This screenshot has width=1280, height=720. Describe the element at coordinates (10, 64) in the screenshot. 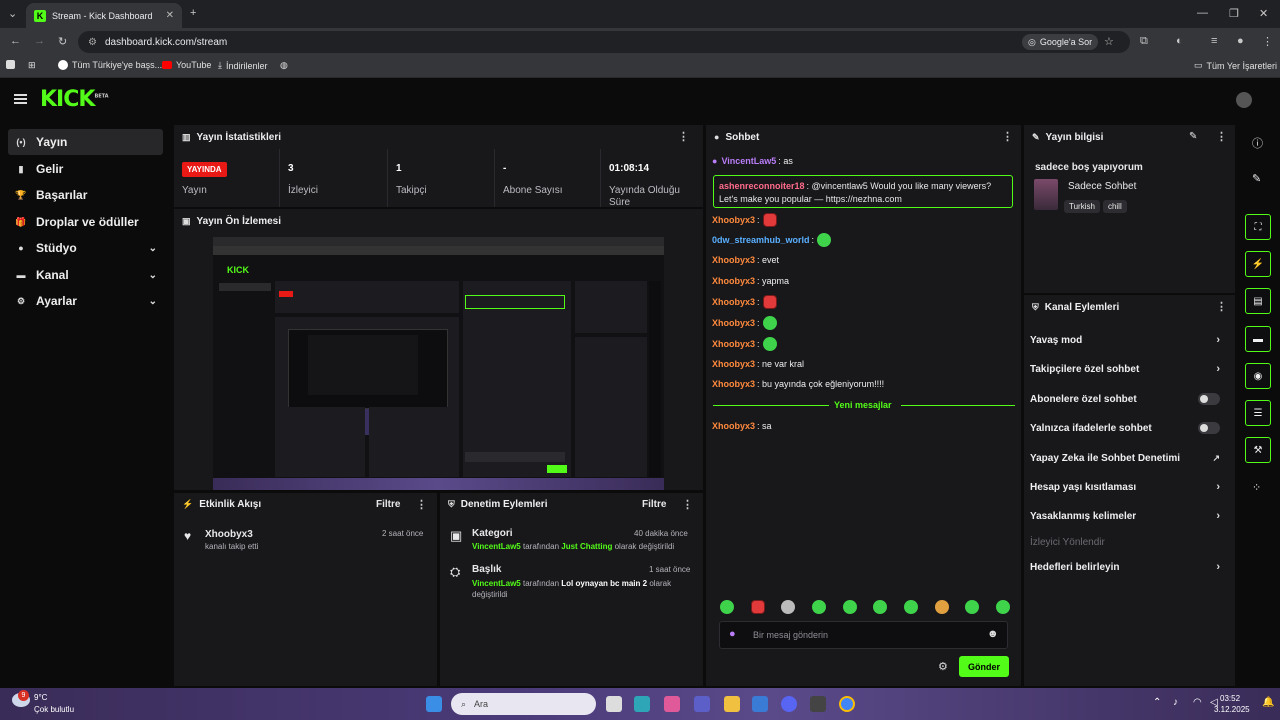

I see `apps-icon` at that location.